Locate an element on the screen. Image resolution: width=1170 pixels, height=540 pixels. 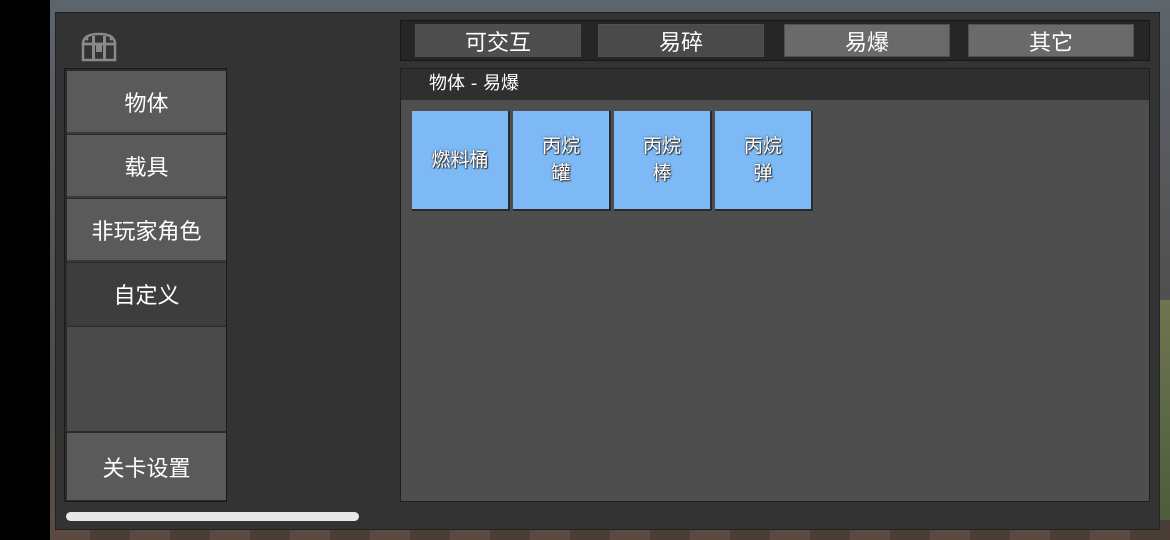
item-propane-stick: 丙烷 棒 is located at coordinates (663, 161).